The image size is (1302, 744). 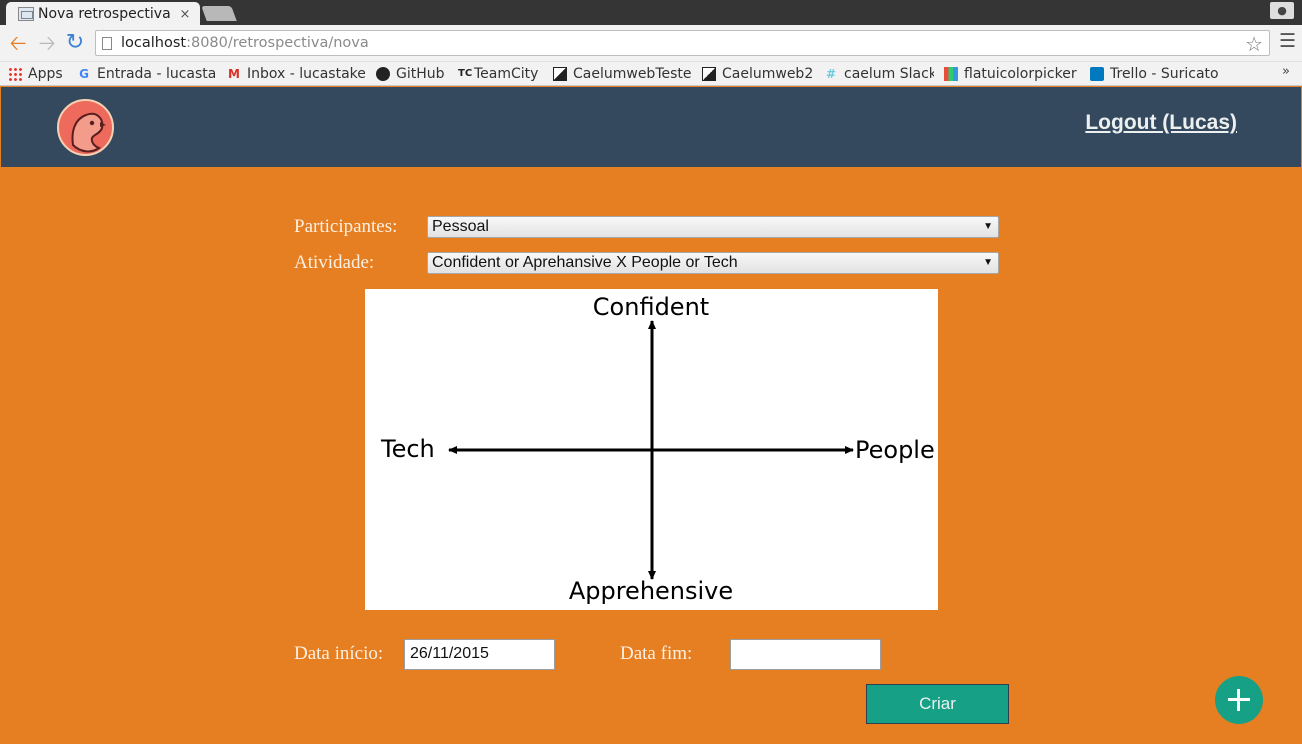 What do you see at coordinates (334, 262) in the screenshot?
I see `atividade-label: Atividade:` at bounding box center [334, 262].